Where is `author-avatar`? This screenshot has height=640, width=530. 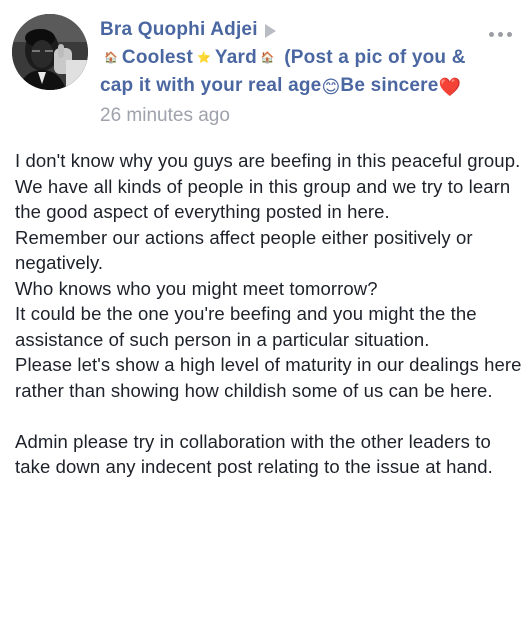
author-avatar is located at coordinates (50, 52).